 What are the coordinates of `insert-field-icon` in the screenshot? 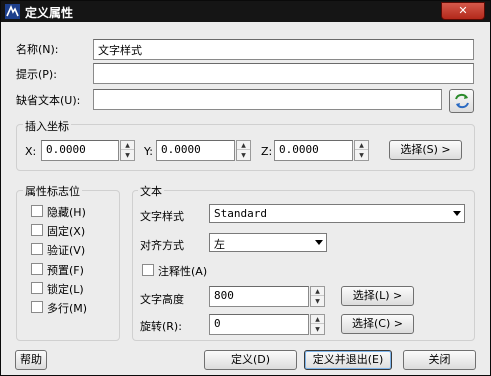 It's located at (462, 101).